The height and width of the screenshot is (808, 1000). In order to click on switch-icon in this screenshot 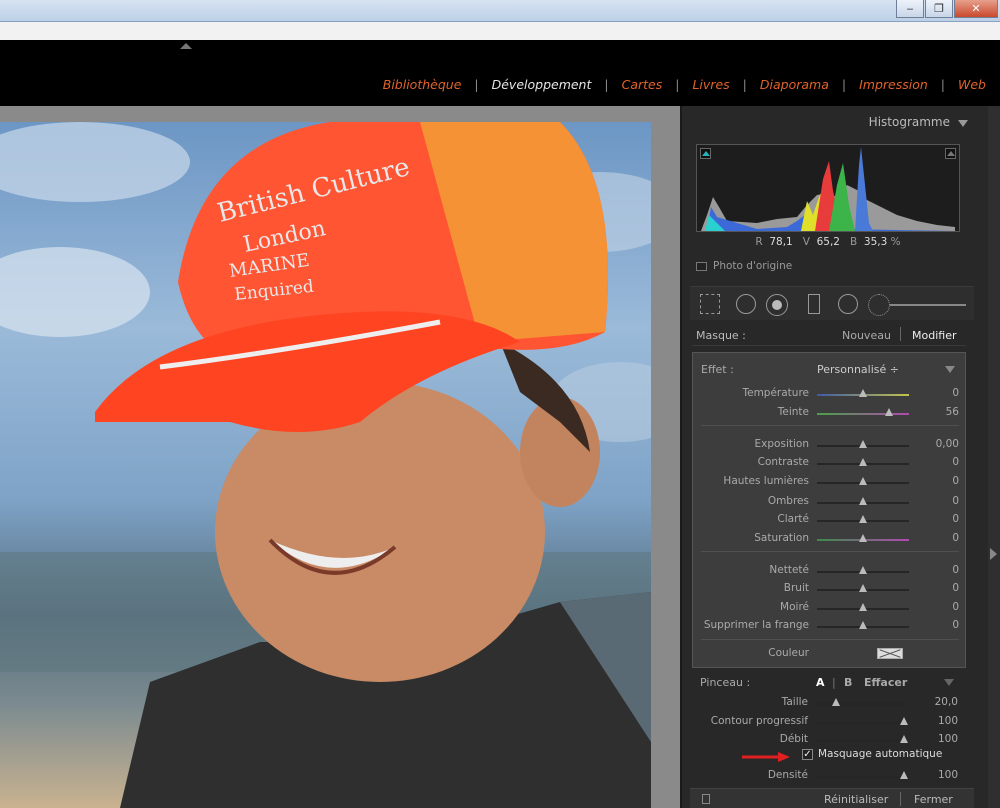, I will do `click(706, 799)`.